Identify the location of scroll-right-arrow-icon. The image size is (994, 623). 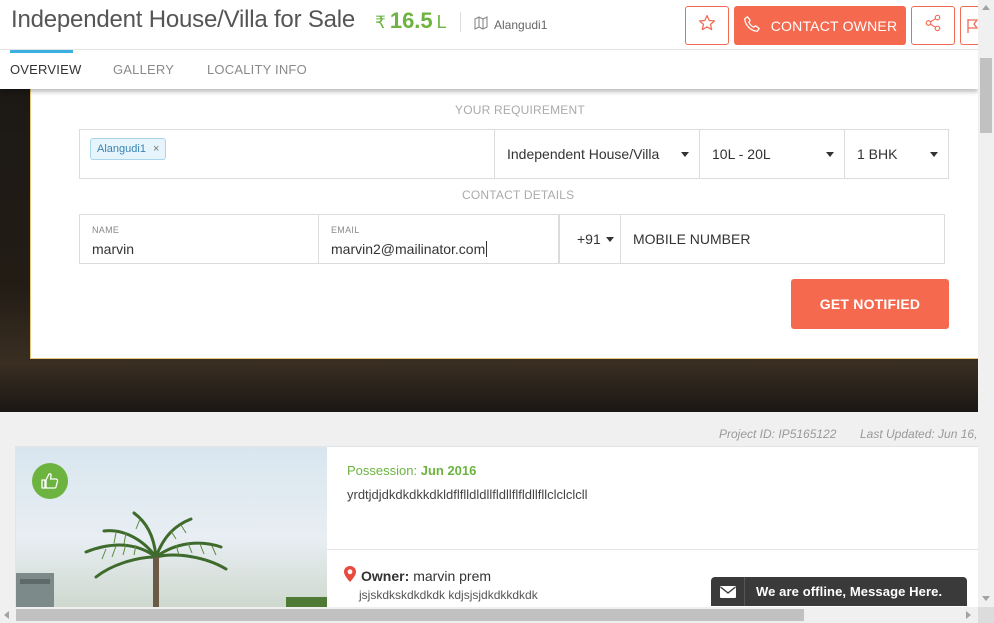
(968, 615).